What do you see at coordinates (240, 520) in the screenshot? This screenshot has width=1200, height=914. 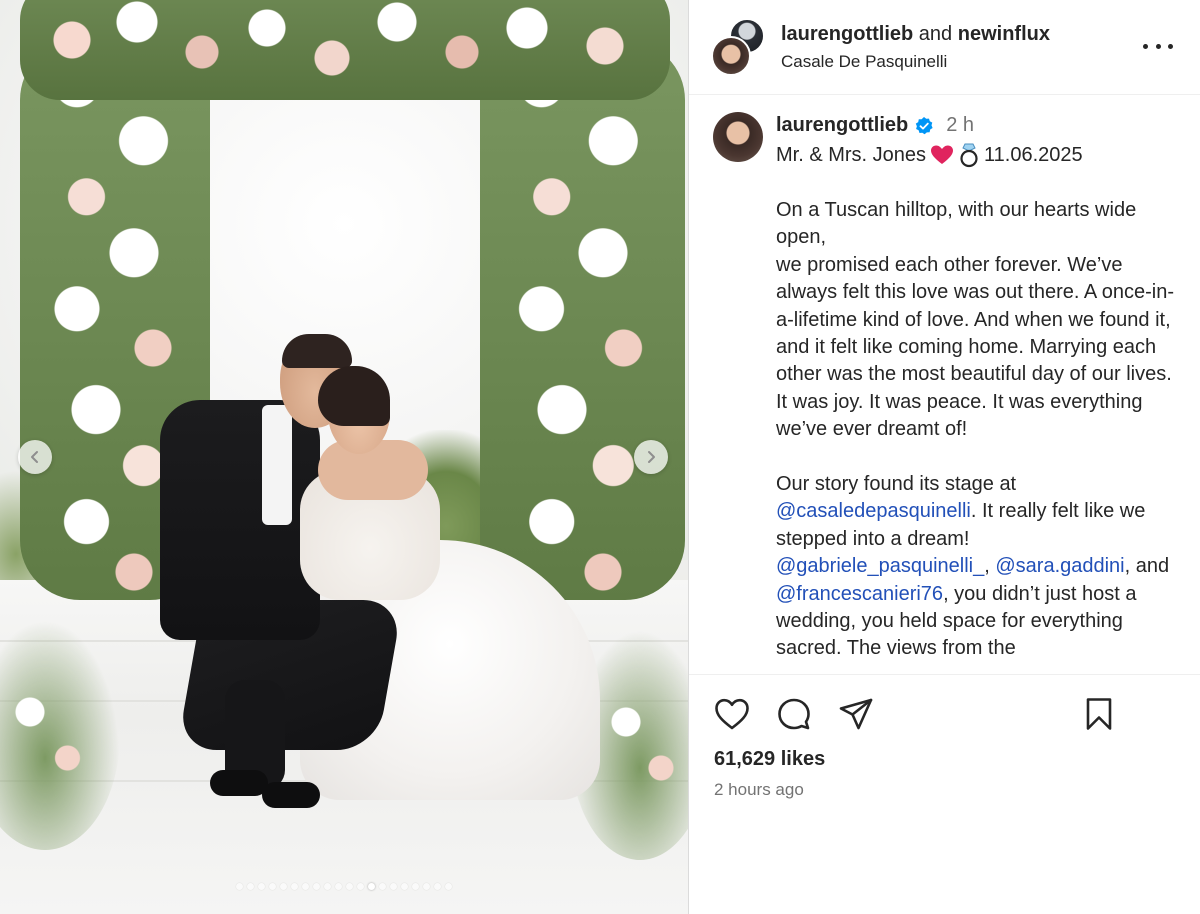 I see `groom-body` at bounding box center [240, 520].